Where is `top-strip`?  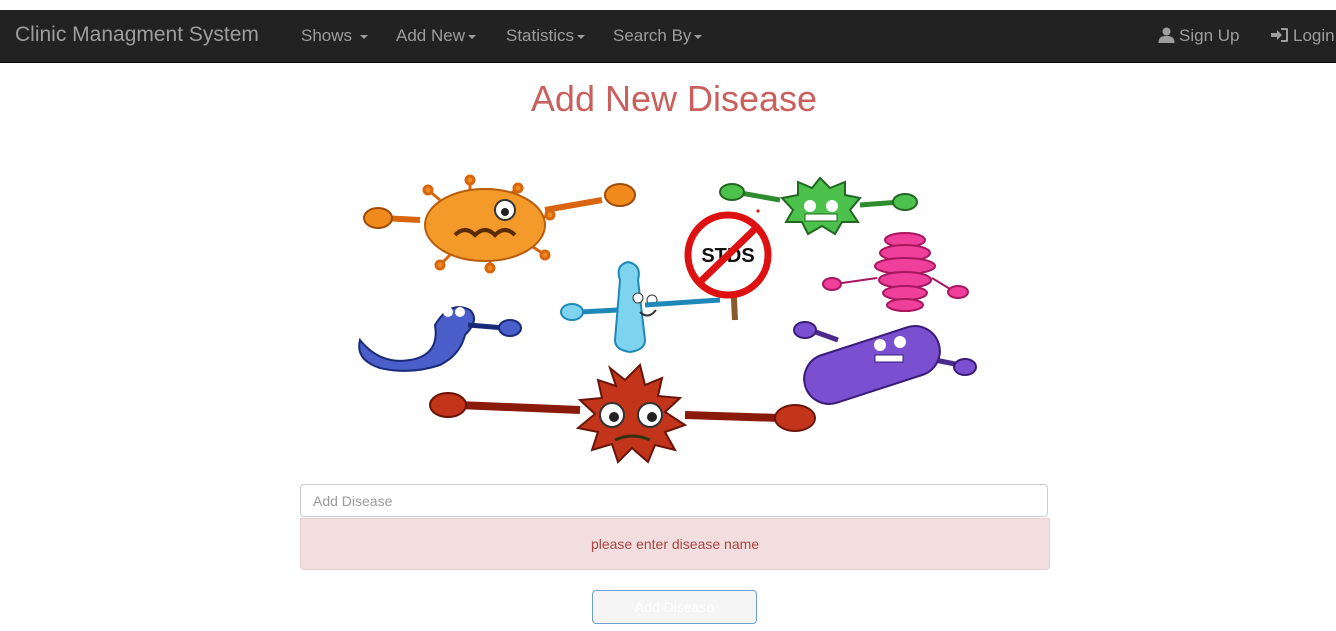
top-strip is located at coordinates (668, 5).